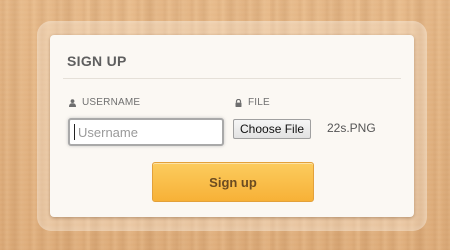  I want to click on lock-icon, so click(238, 102).